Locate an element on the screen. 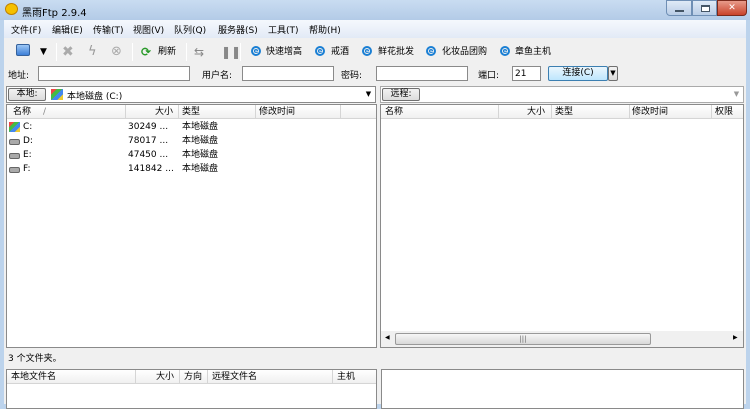 The width and height of the screenshot is (750, 409). port-input is located at coordinates (526, 73).